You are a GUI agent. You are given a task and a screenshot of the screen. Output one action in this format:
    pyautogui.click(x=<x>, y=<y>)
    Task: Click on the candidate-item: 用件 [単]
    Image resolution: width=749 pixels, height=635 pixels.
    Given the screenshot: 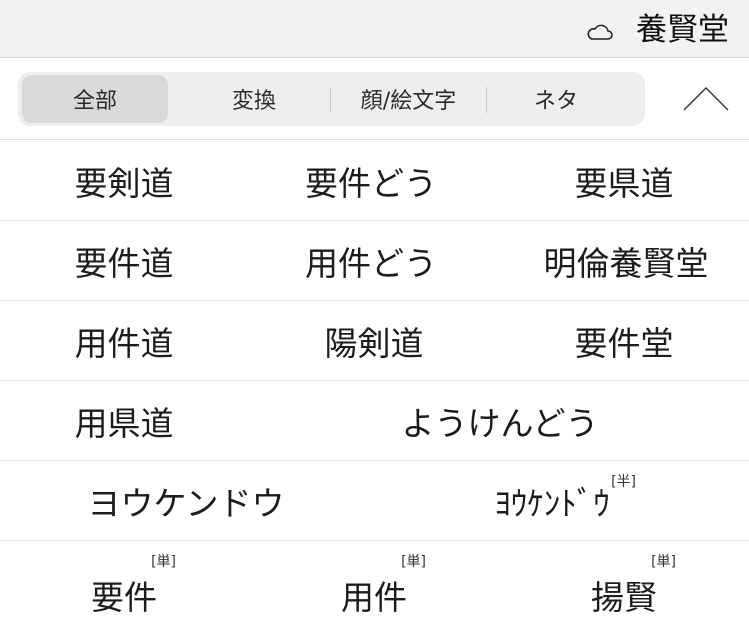 What is the action you would take?
    pyautogui.click(x=374, y=594)
    